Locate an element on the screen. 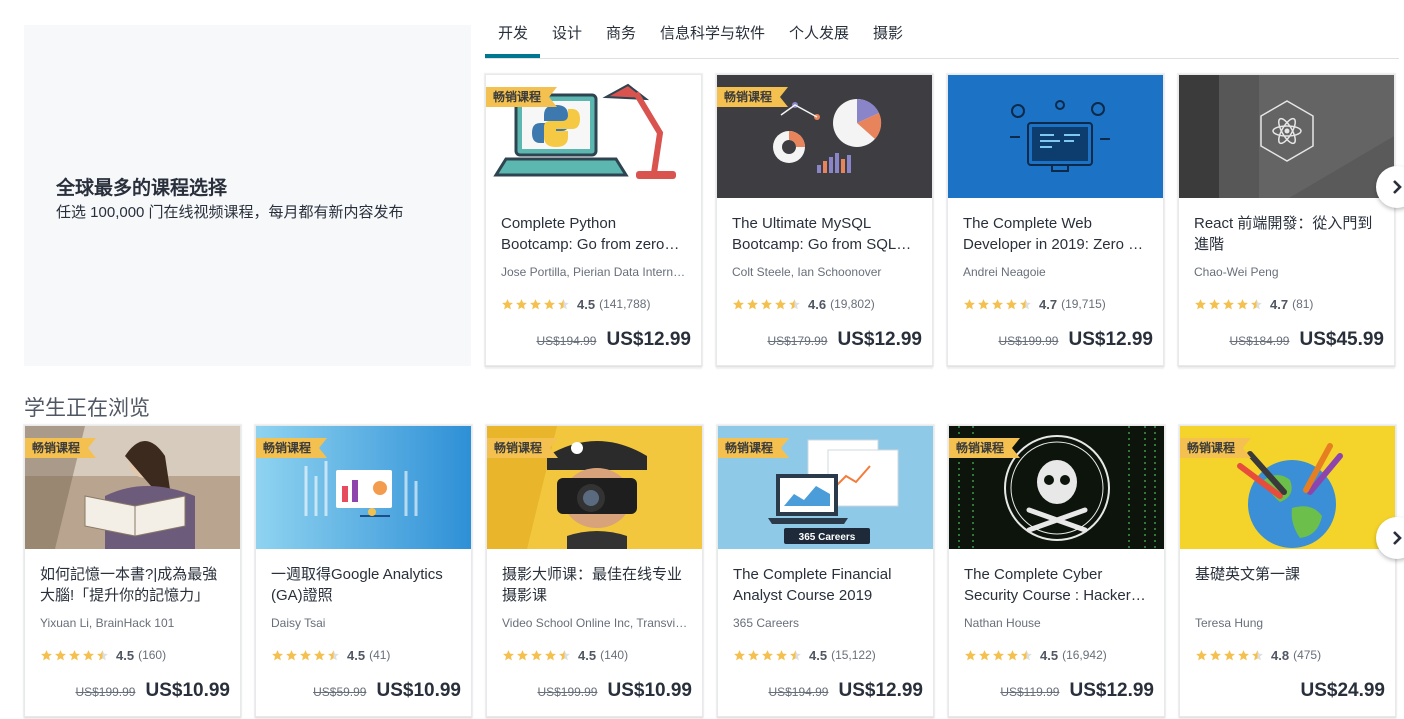  course-title: React 前端開發：從入門到進階 is located at coordinates (1289, 234).